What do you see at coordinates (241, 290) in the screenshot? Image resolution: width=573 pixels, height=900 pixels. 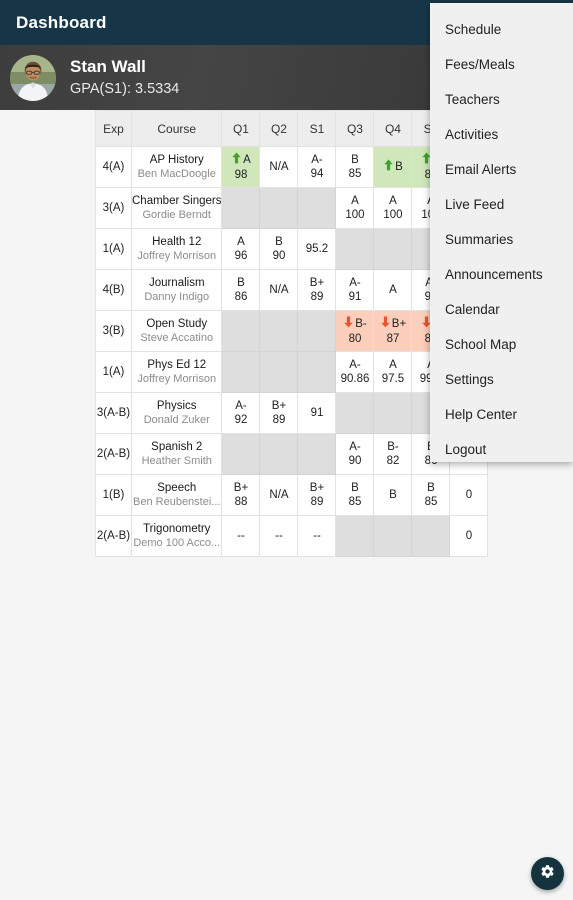 I see `cell-grade: B 86` at bounding box center [241, 290].